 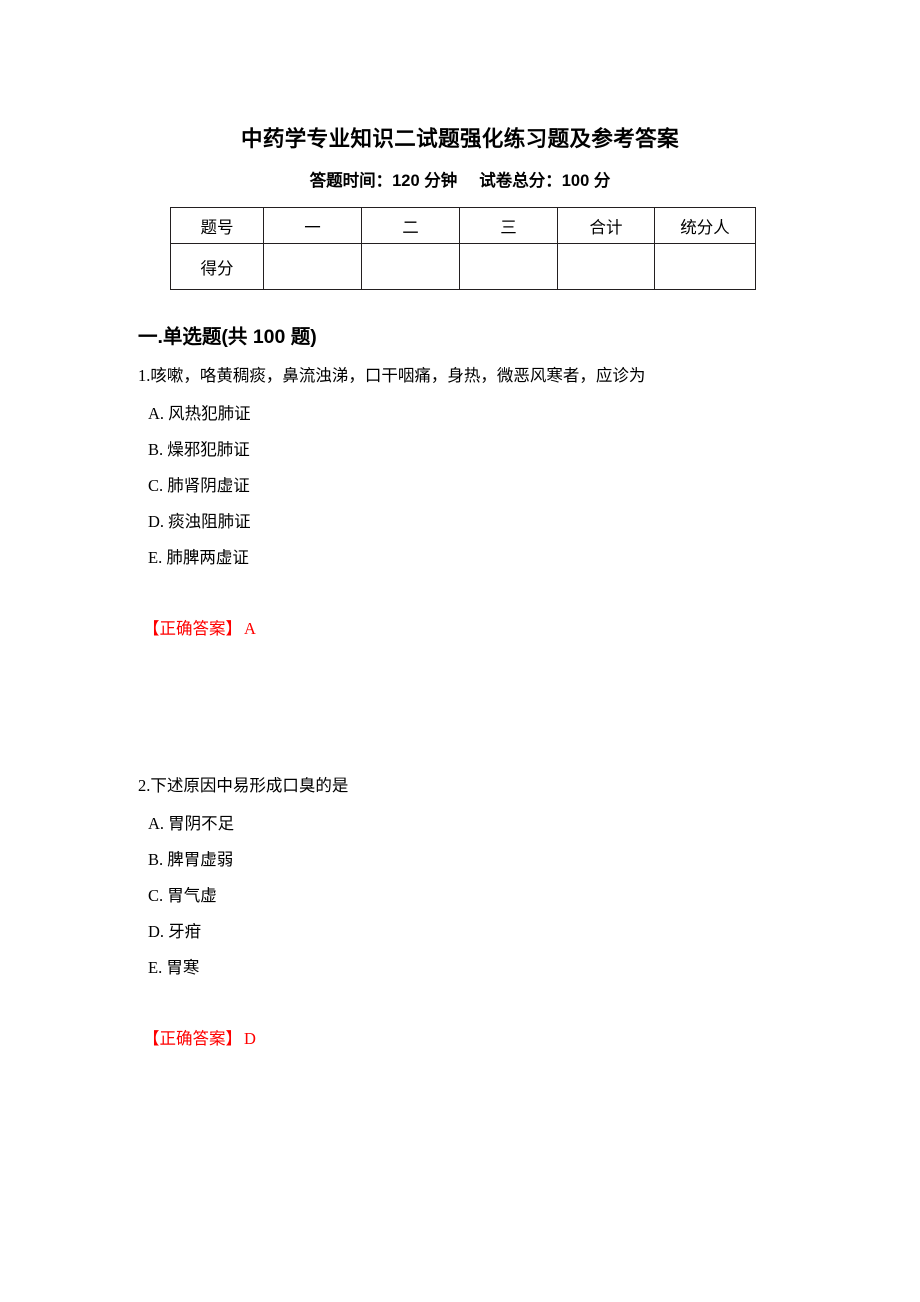 I want to click on question-option-c: C. 肺肾阴虚证, so click(x=199, y=486).